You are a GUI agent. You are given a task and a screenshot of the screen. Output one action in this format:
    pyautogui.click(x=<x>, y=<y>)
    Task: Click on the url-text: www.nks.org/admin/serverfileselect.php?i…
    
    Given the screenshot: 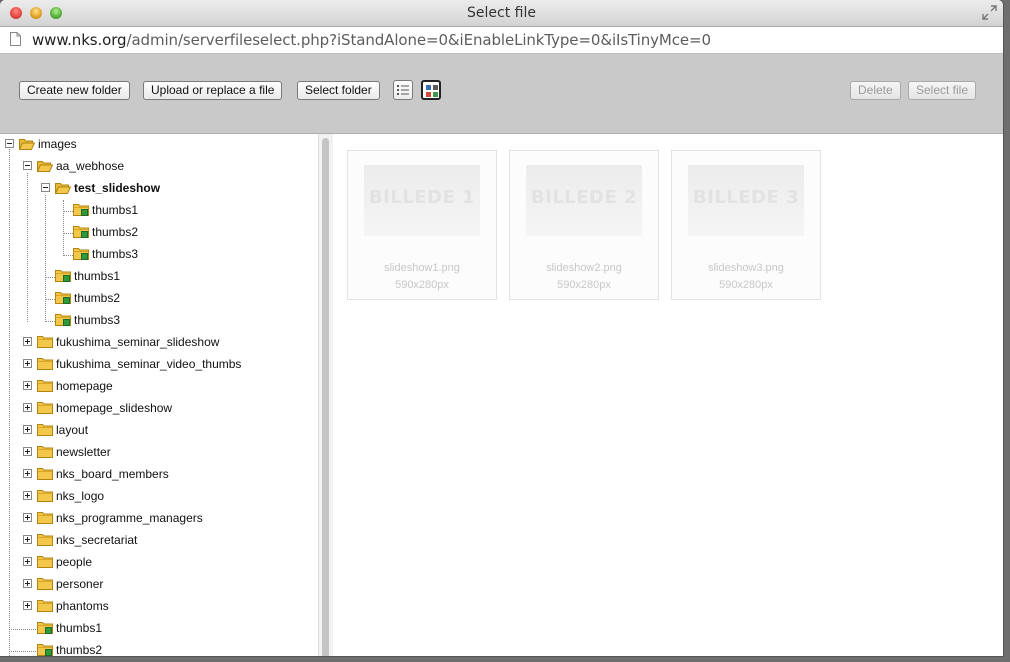 What is the action you would take?
    pyautogui.click(x=371, y=40)
    